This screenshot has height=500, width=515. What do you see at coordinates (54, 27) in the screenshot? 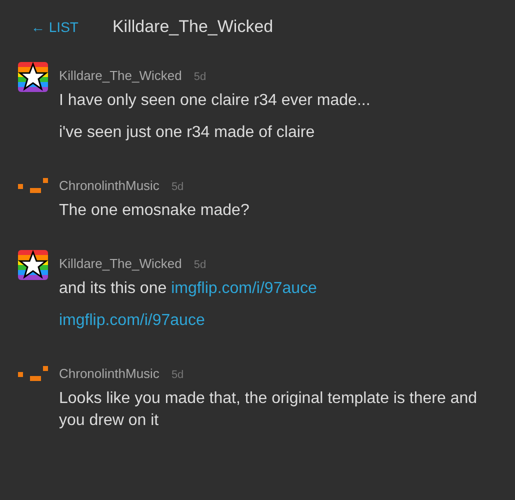
I see `back-link: ← LIST` at bounding box center [54, 27].